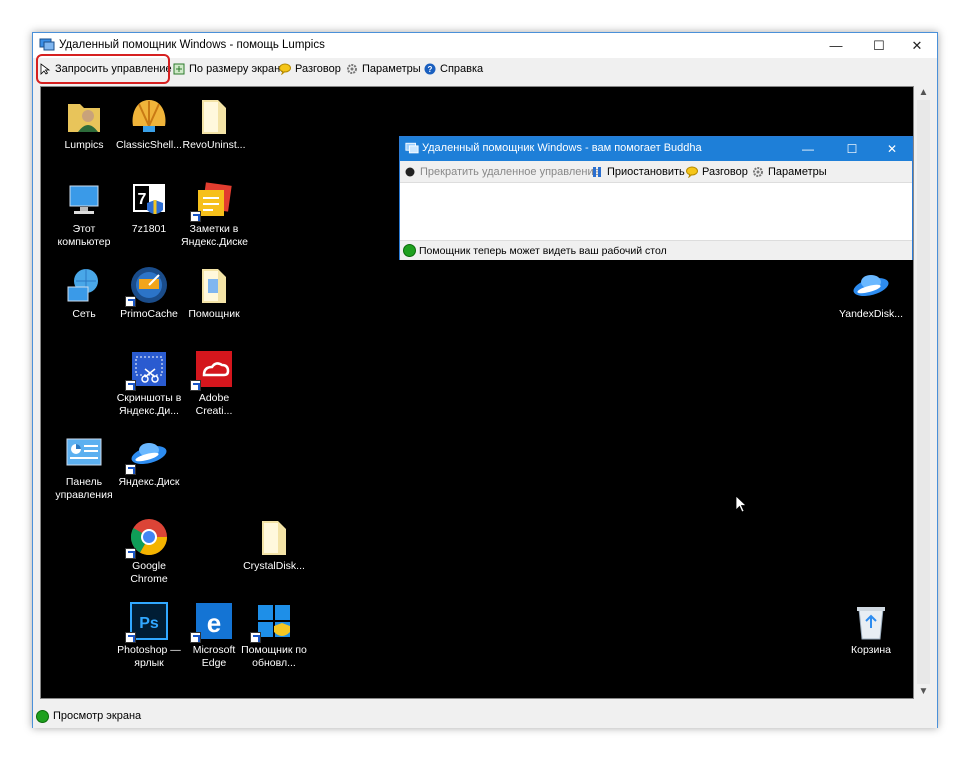 The image size is (970, 760). I want to click on desktop-icon-primocache: PrimoCache, so click(149, 293).